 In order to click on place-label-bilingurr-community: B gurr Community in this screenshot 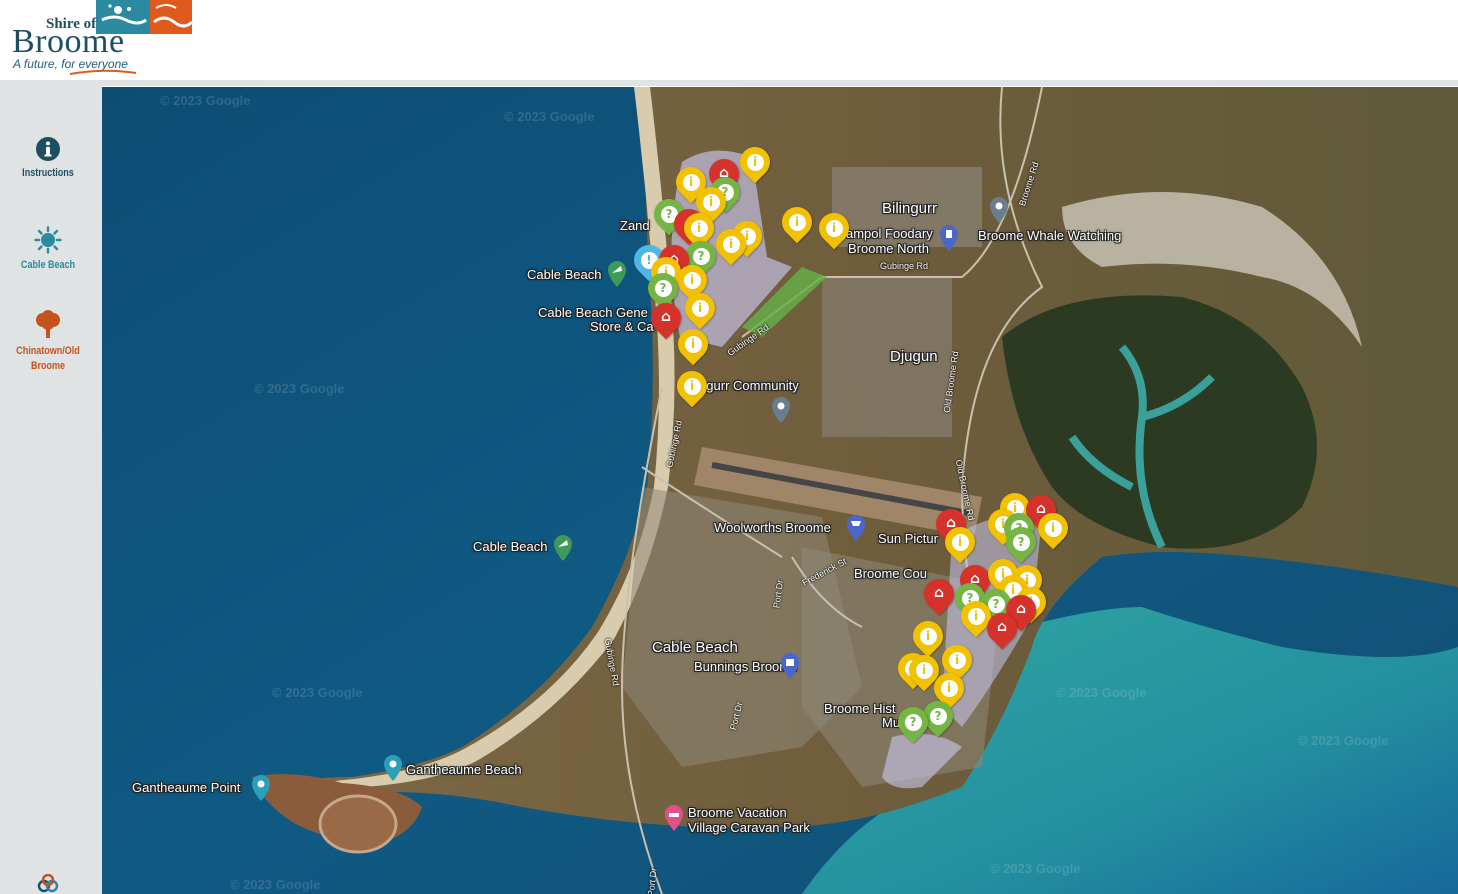, I will do `click(746, 385)`.